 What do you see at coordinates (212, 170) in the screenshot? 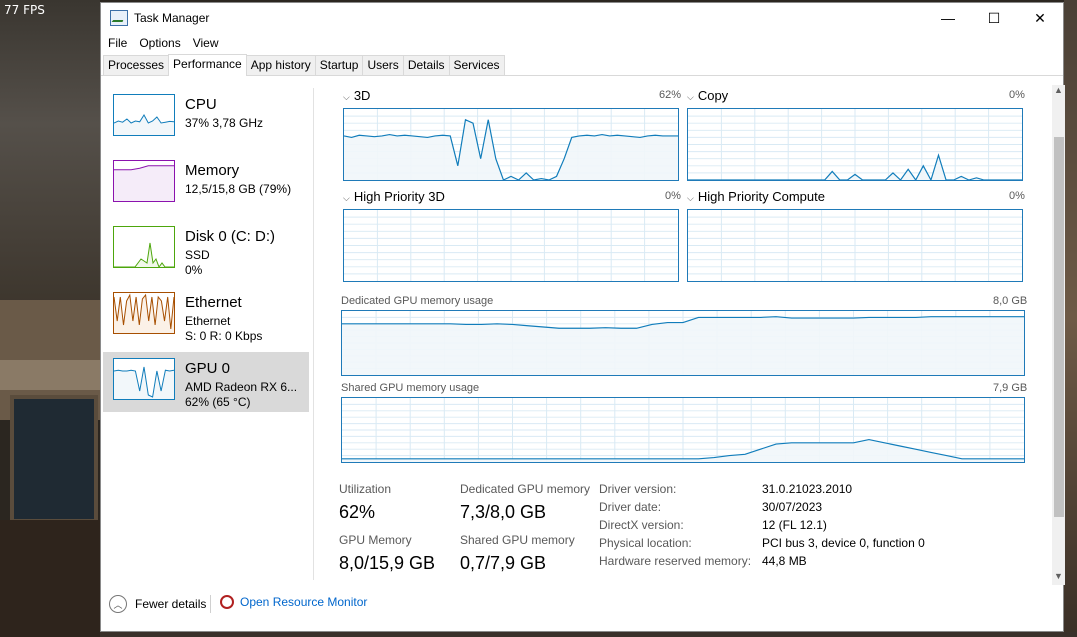
I see `sidebar-item-label: Memory` at bounding box center [212, 170].